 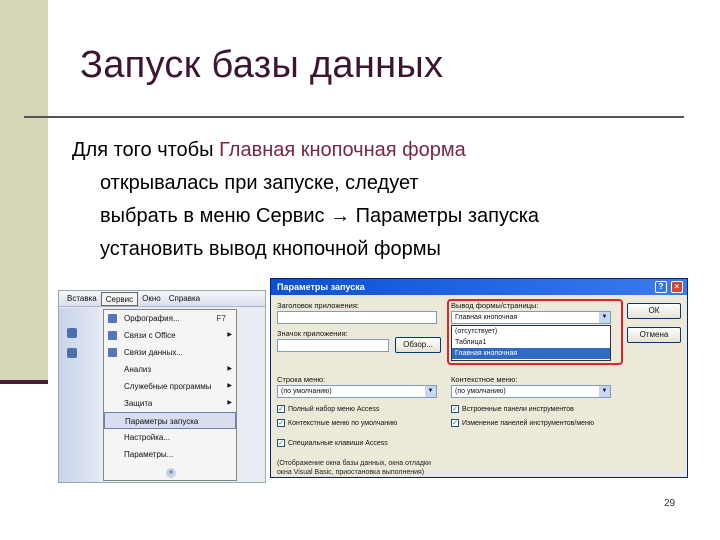 I want to click on body-line-4: установить вывод кнопочной формы, so click(x=270, y=249).